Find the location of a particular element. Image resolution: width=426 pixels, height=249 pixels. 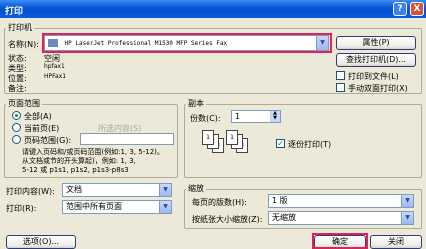

type-value: hpfax1 is located at coordinates (54, 66).